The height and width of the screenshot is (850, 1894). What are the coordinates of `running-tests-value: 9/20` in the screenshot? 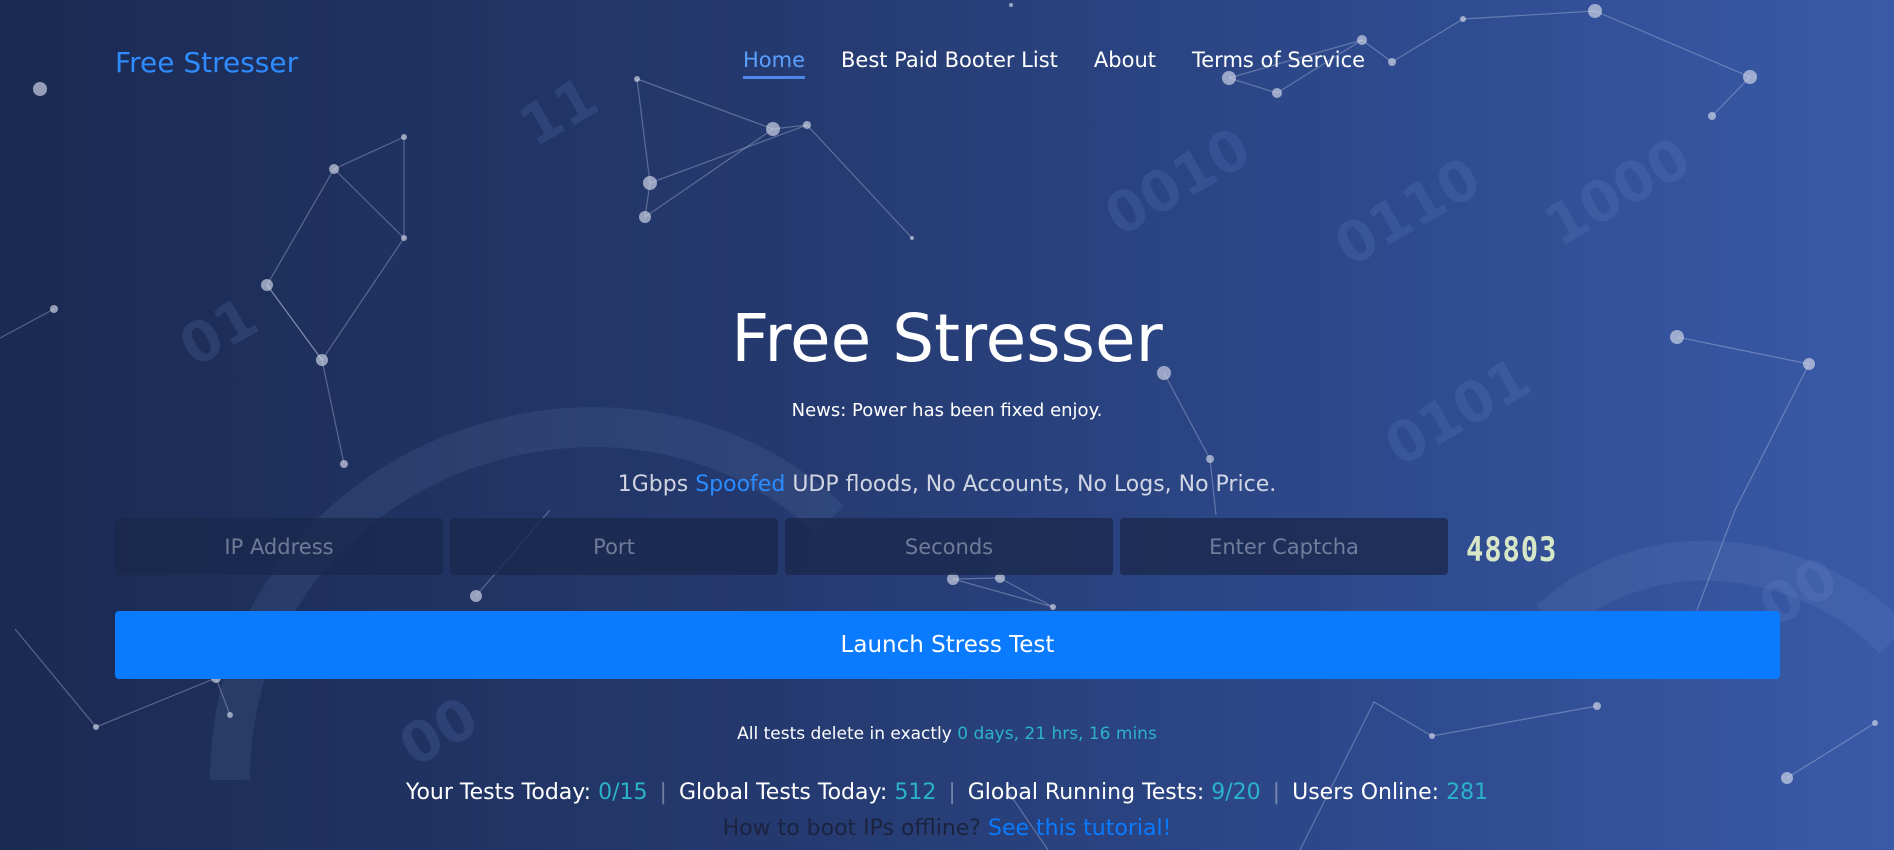 It's located at (1236, 792).